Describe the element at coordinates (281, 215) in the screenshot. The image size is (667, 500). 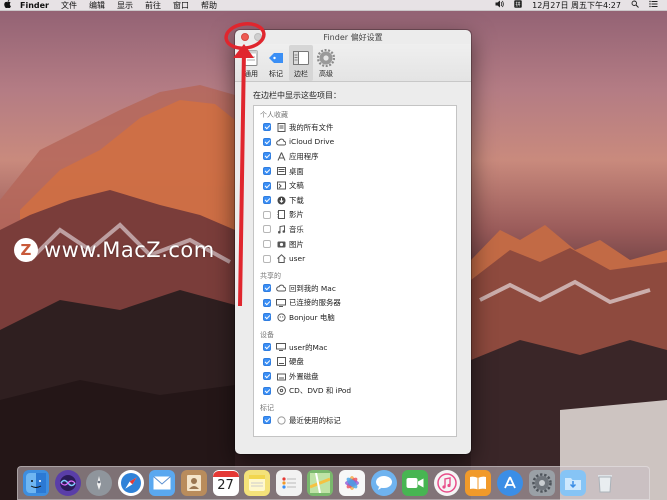
I see `movies-icon` at that location.